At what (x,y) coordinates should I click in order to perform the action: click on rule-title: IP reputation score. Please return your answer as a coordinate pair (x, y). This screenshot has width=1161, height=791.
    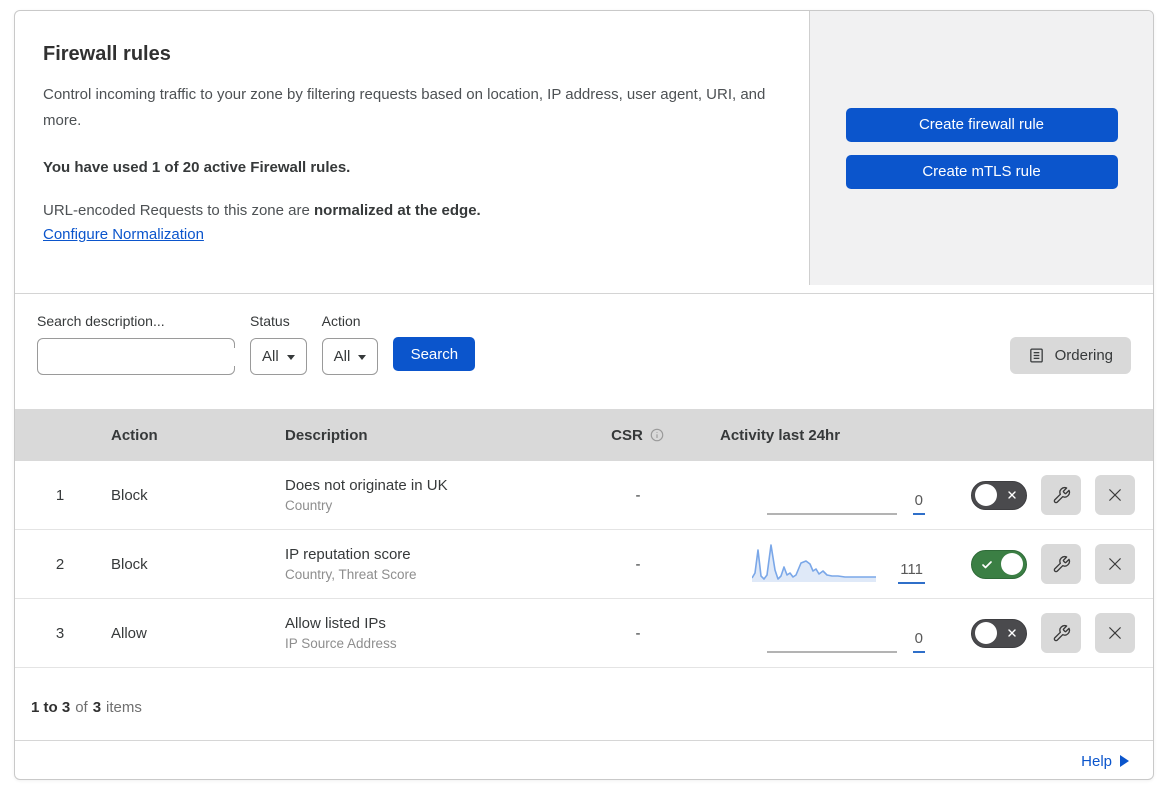
    Looking at the image, I should click on (434, 554).